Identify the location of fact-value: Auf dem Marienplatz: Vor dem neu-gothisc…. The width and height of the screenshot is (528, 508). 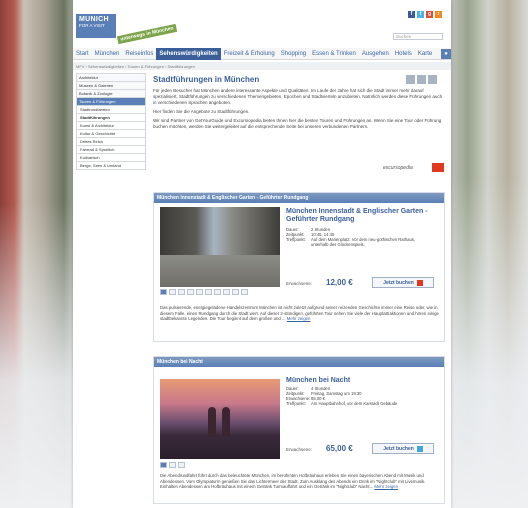
(363, 242).